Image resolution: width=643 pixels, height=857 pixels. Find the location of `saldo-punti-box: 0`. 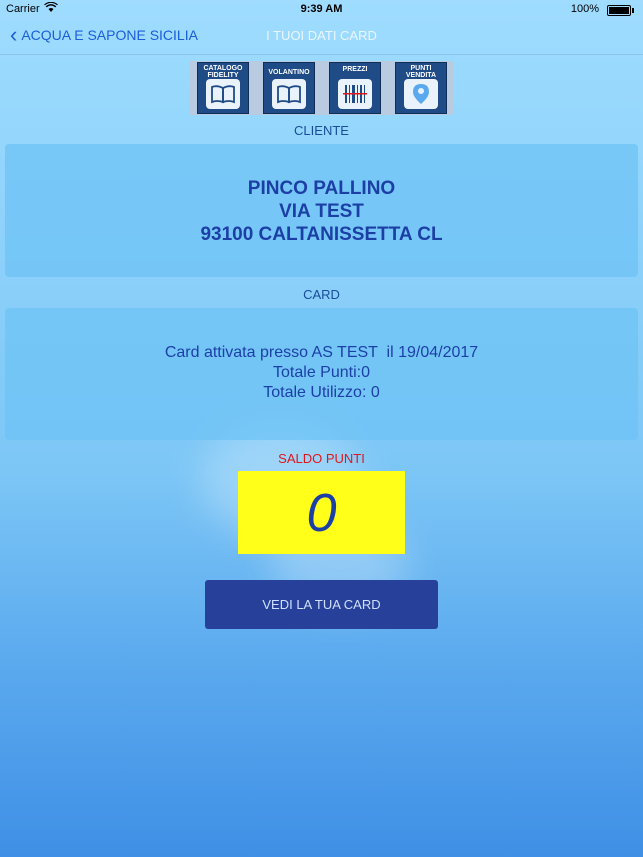

saldo-punti-box: 0 is located at coordinates (321, 512).